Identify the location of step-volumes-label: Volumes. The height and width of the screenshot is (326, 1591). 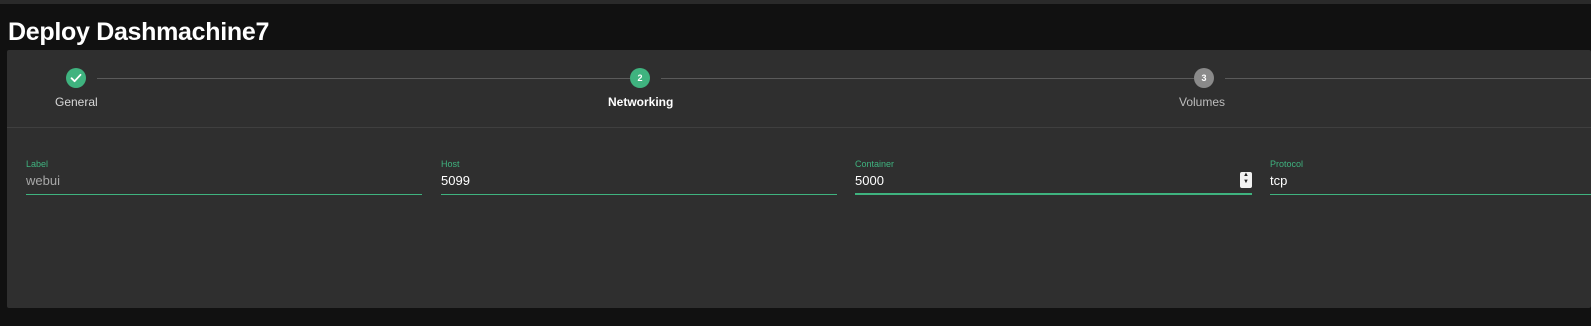
(1202, 102).